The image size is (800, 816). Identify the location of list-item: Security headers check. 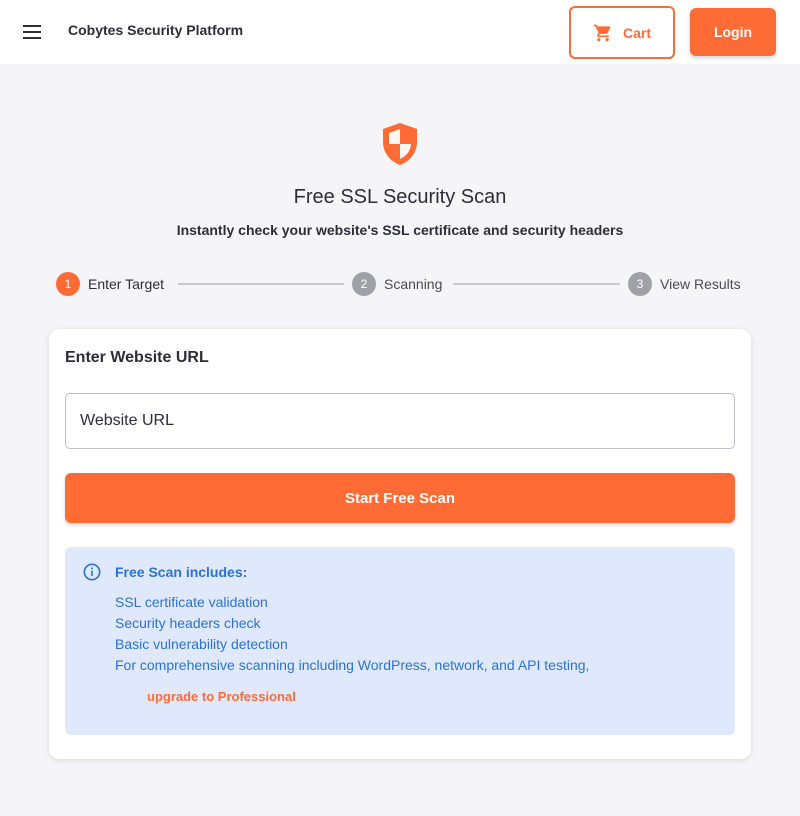
(188, 623).